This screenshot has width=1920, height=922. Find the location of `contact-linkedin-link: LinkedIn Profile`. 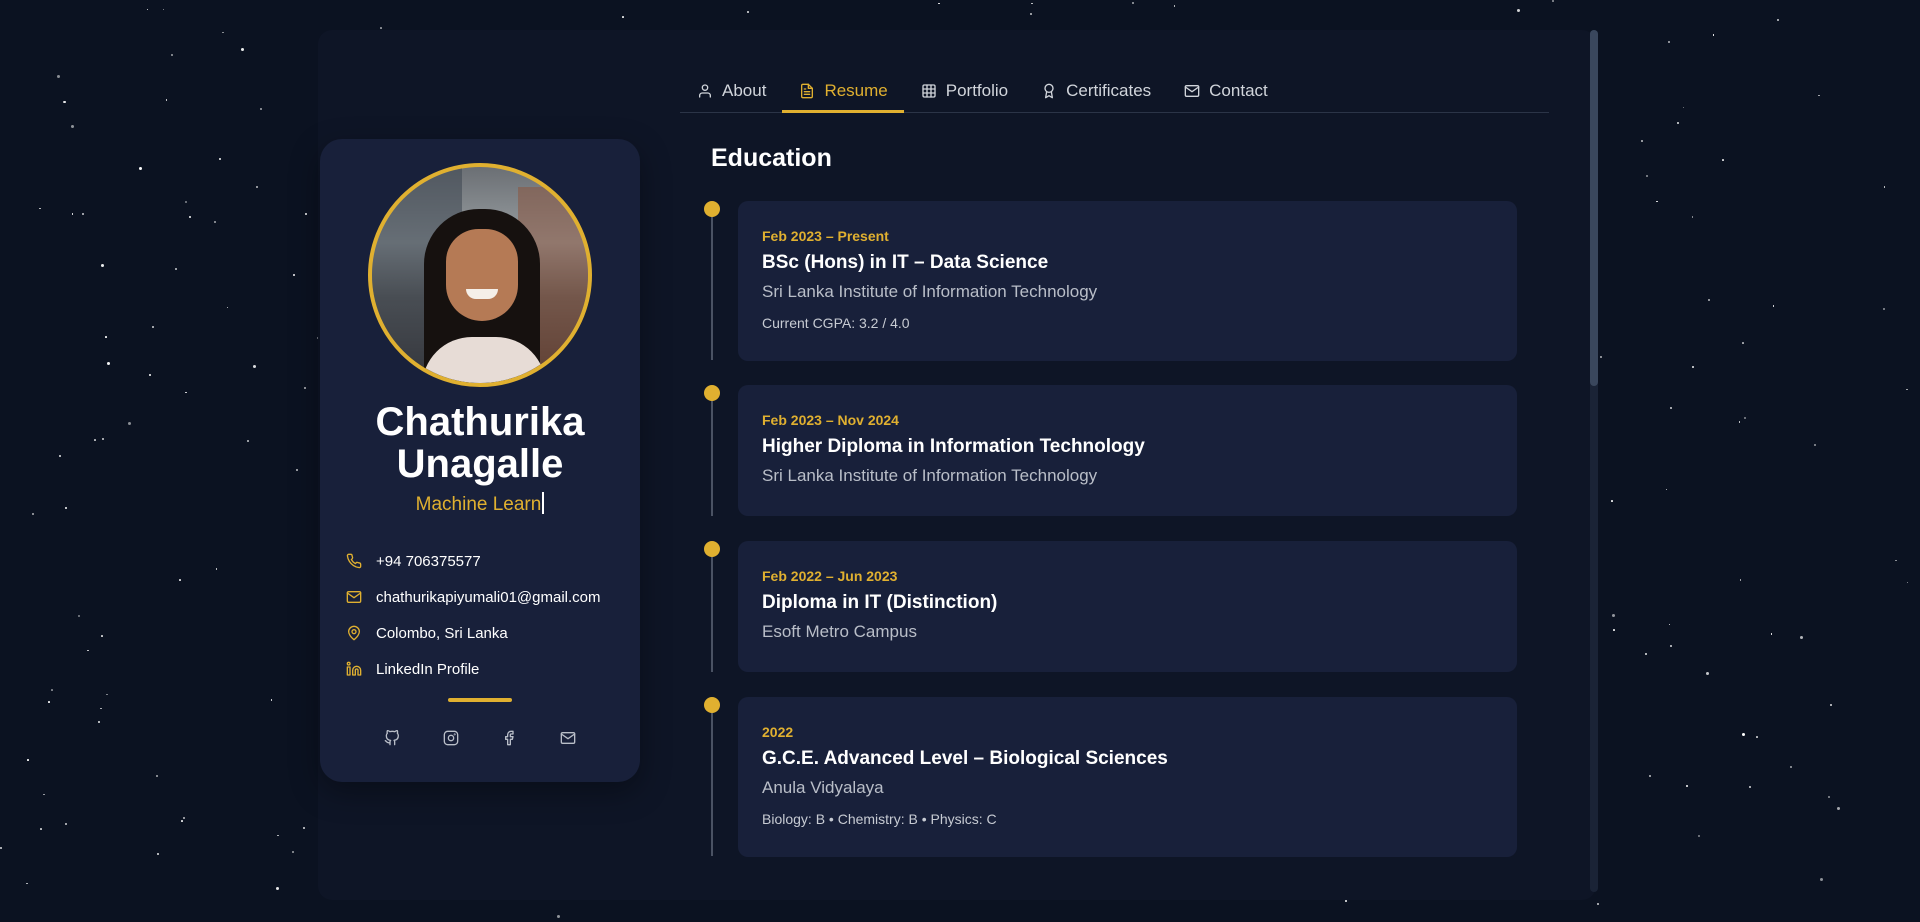

contact-linkedin-link: LinkedIn Profile is located at coordinates (427, 669).